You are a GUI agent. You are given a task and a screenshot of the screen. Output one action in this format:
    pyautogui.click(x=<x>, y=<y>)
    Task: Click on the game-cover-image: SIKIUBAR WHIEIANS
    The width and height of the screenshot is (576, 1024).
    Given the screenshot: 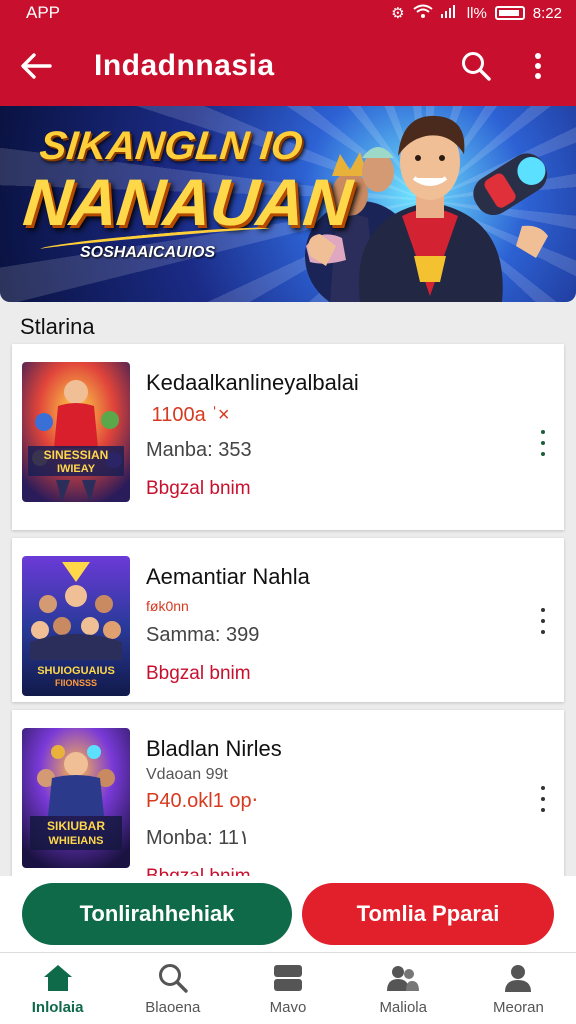 What is the action you would take?
    pyautogui.click(x=76, y=798)
    